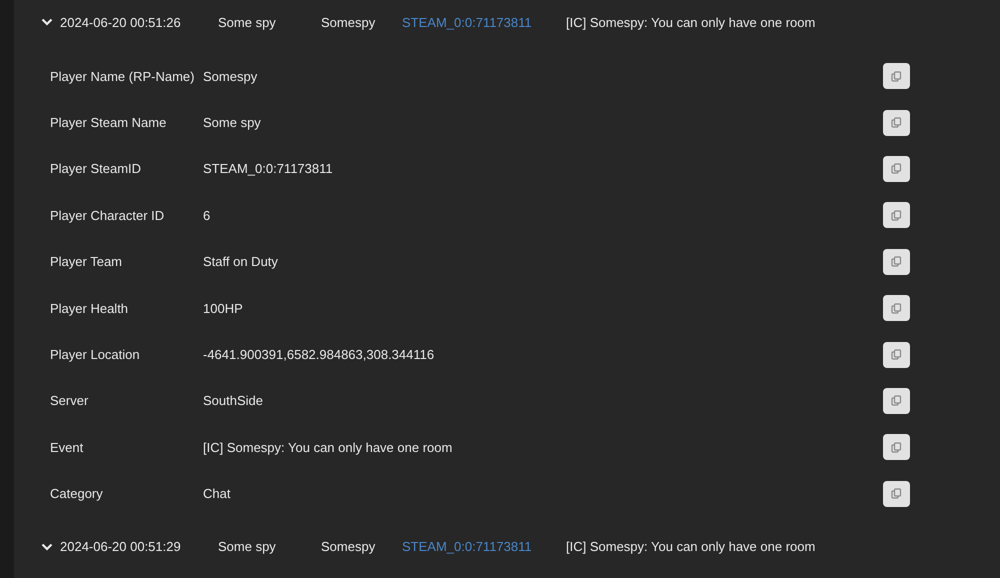 Image resolution: width=1000 pixels, height=578 pixels. I want to click on detail-value: Chat, so click(217, 494).